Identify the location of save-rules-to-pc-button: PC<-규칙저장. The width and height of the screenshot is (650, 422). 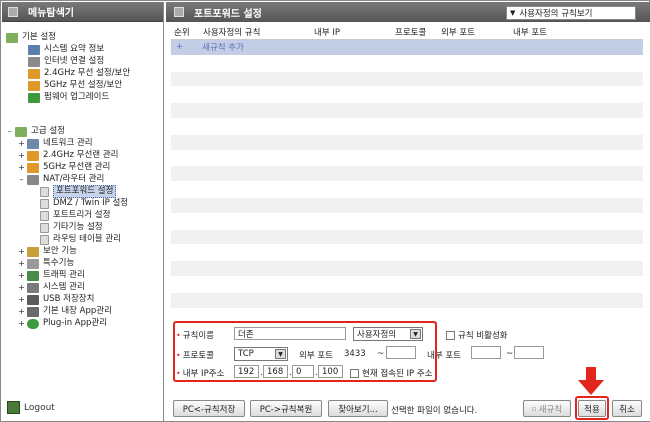
(209, 408).